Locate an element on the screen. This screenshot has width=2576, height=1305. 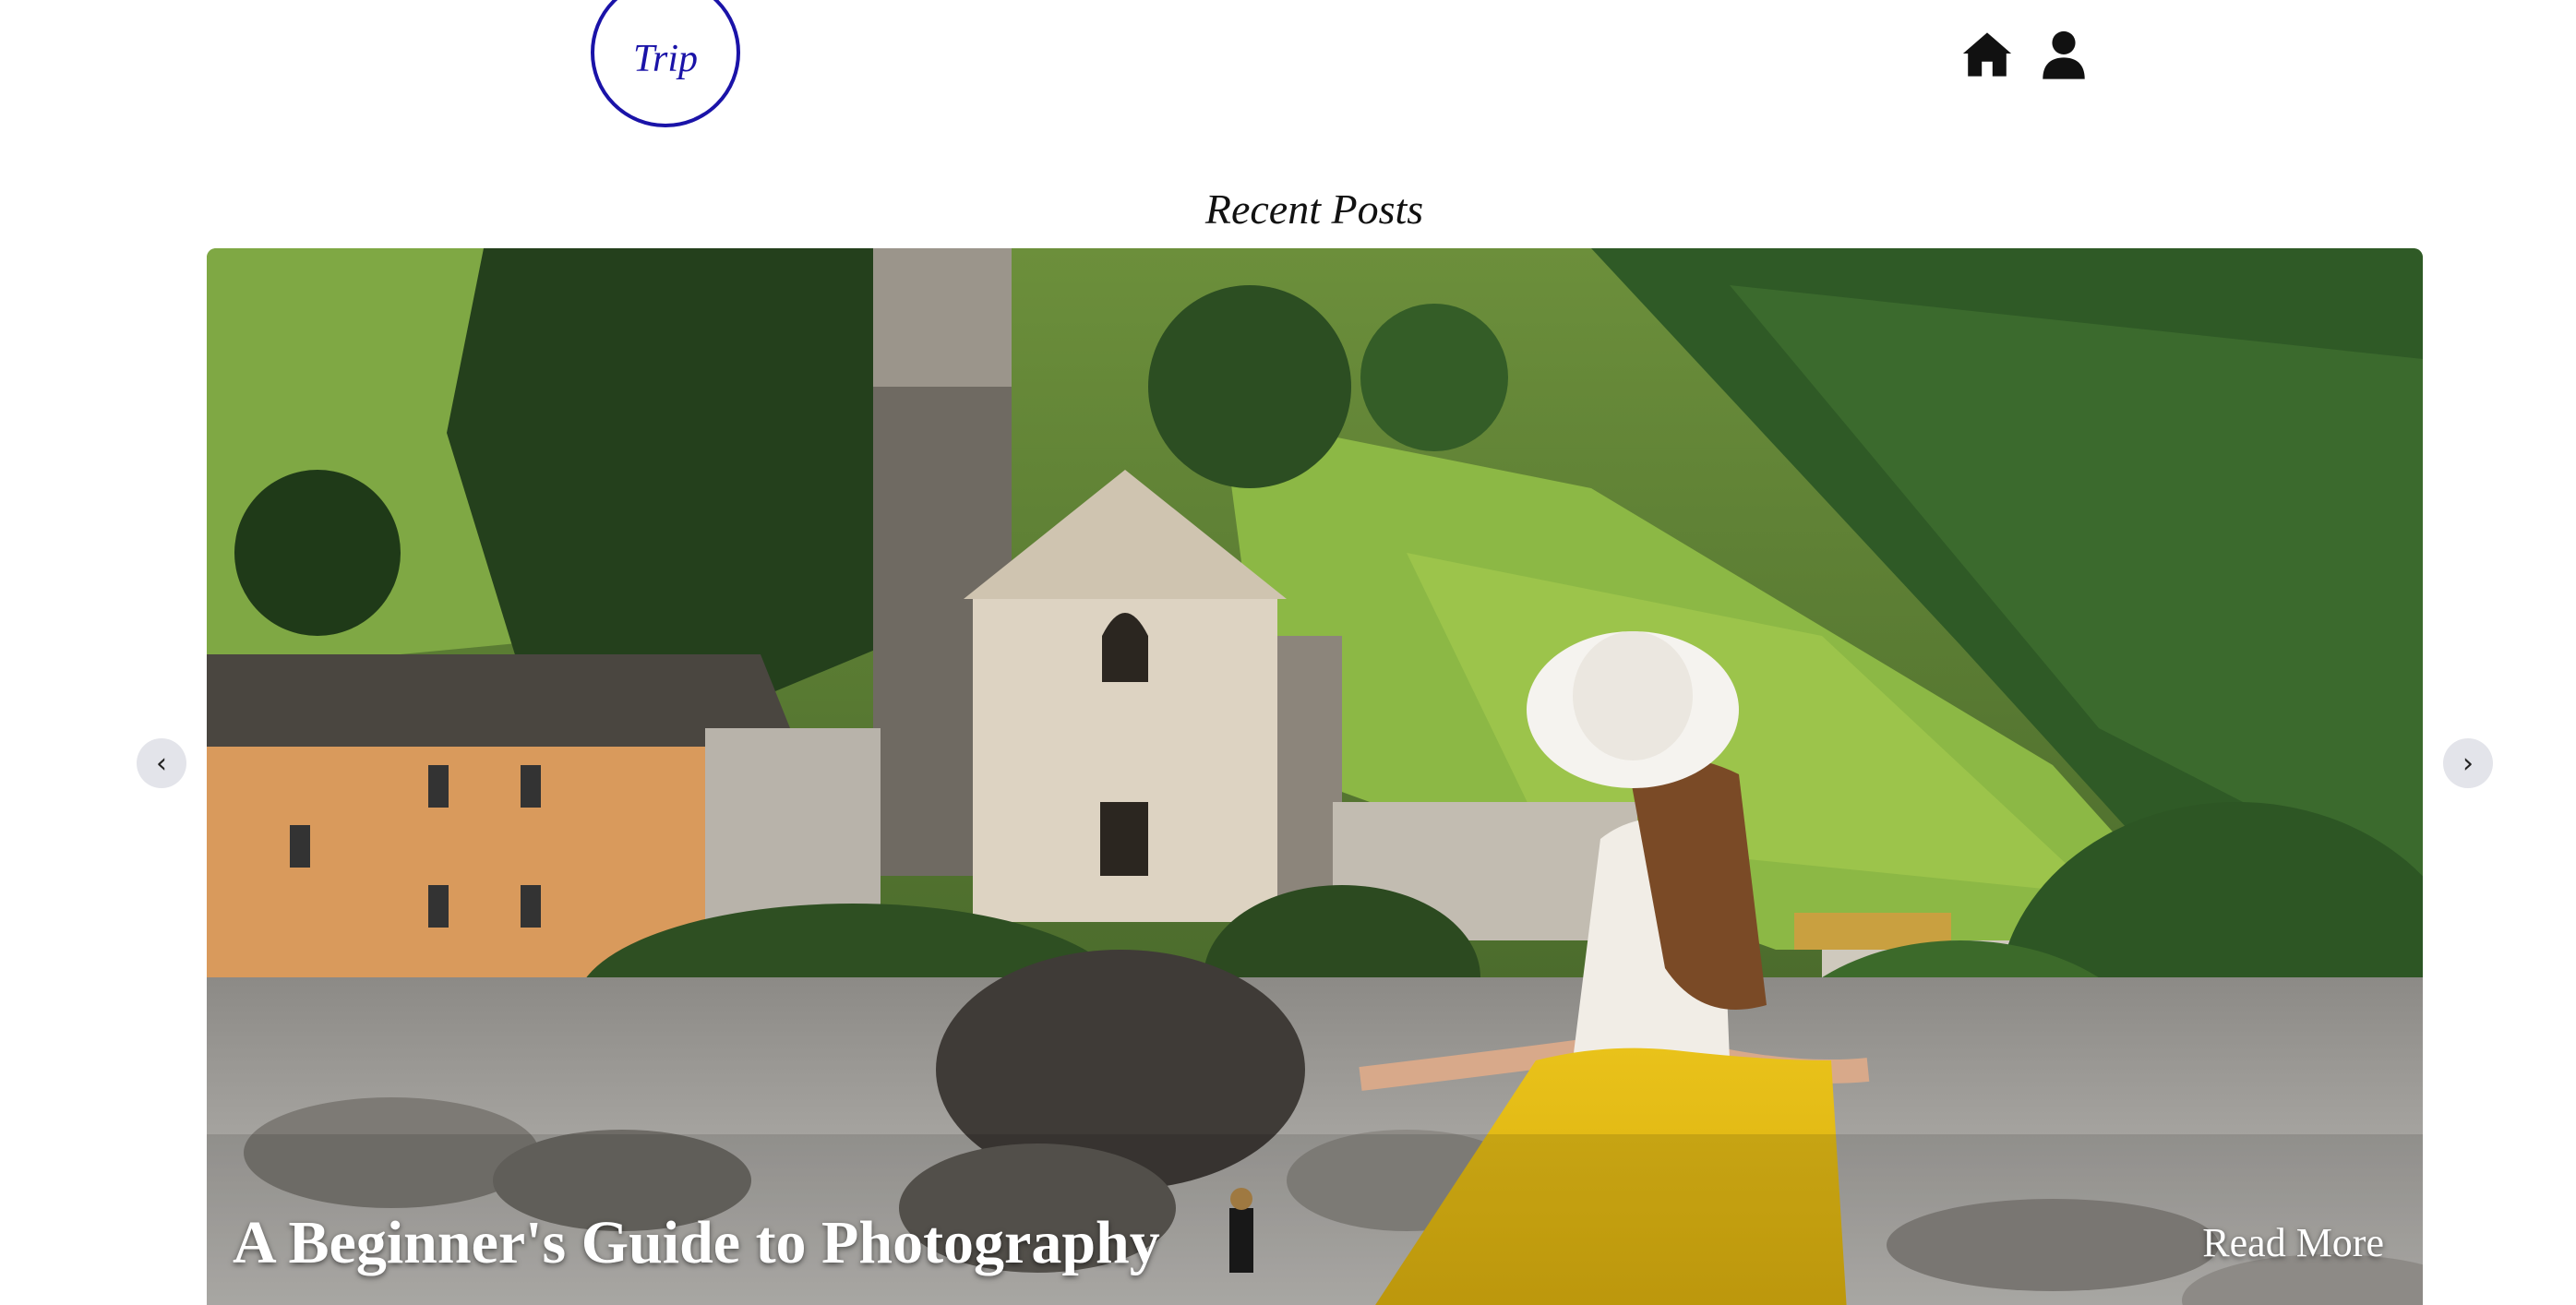
home-icon is located at coordinates (1987, 54).